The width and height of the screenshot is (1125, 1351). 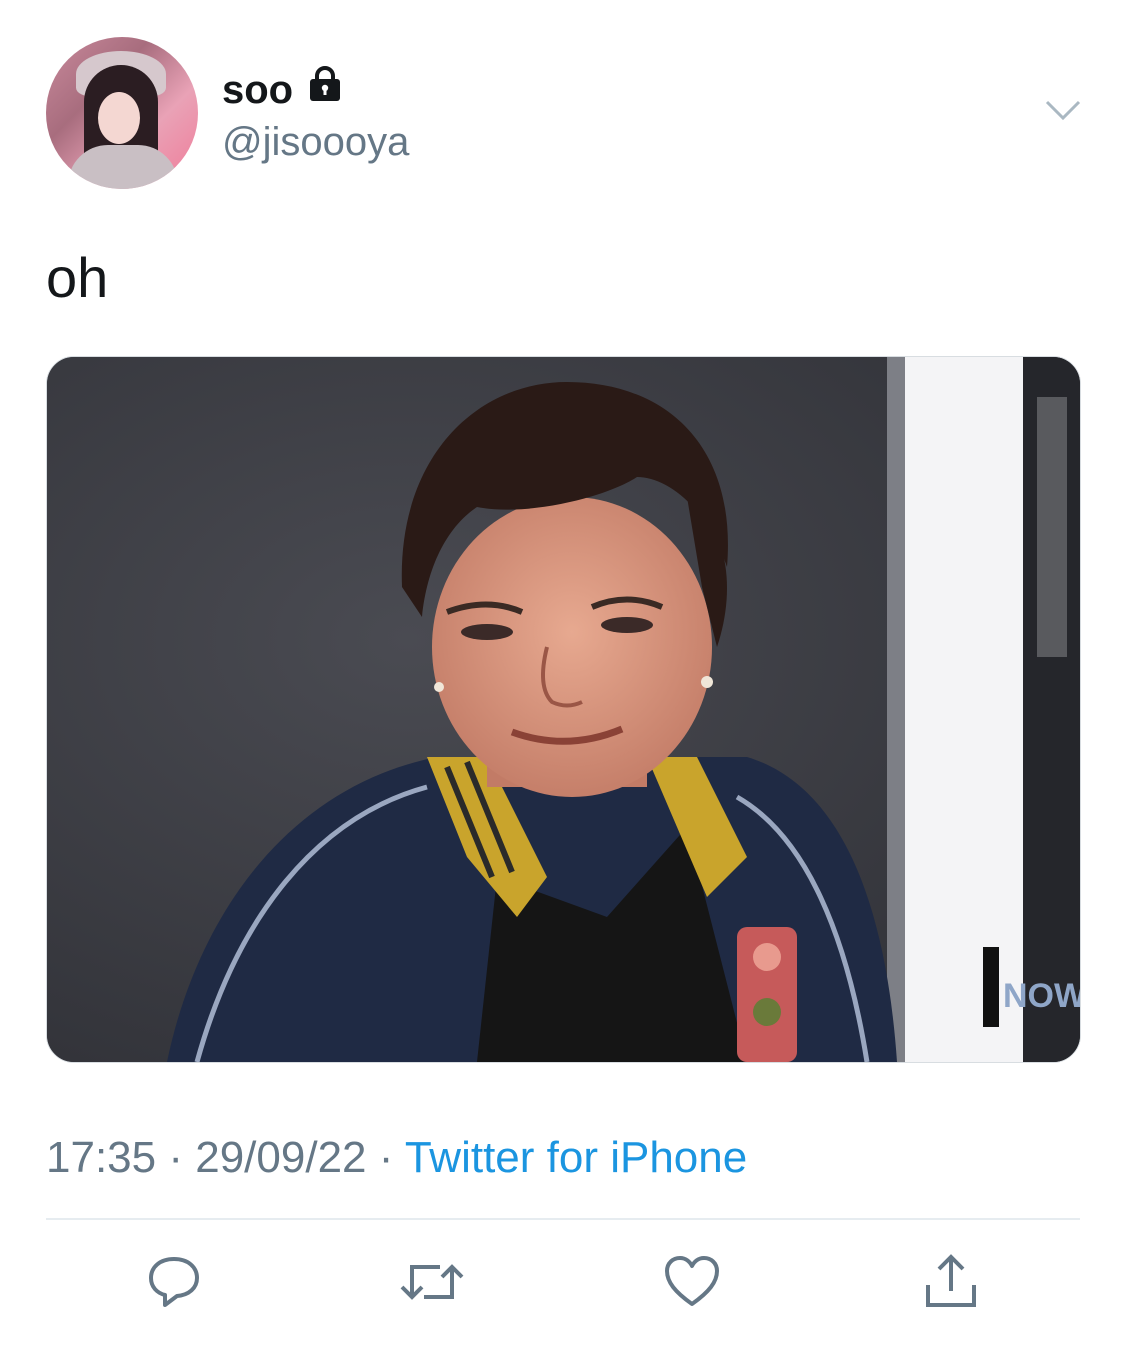 I want to click on display-name-row: soo, so click(x=283, y=89).